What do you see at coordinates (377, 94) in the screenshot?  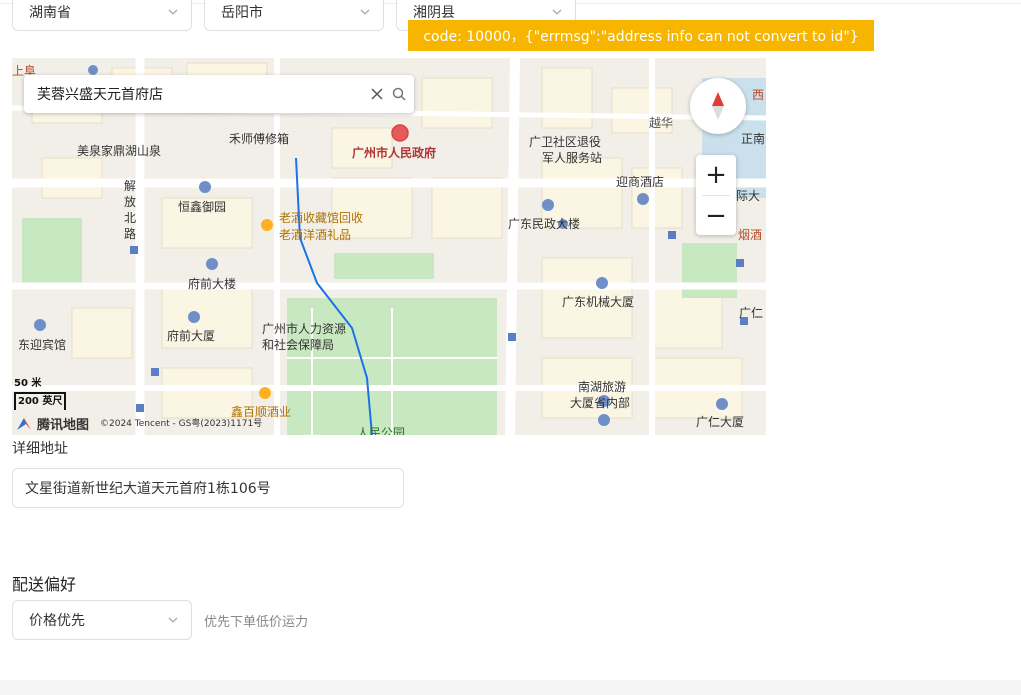 I see `close-icon` at bounding box center [377, 94].